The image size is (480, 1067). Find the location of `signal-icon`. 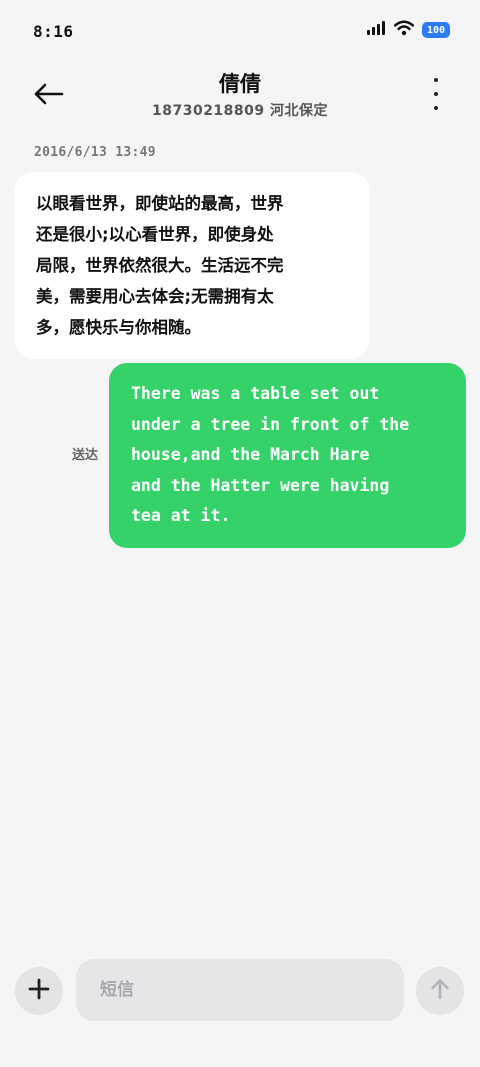

signal-icon is located at coordinates (376, 30).